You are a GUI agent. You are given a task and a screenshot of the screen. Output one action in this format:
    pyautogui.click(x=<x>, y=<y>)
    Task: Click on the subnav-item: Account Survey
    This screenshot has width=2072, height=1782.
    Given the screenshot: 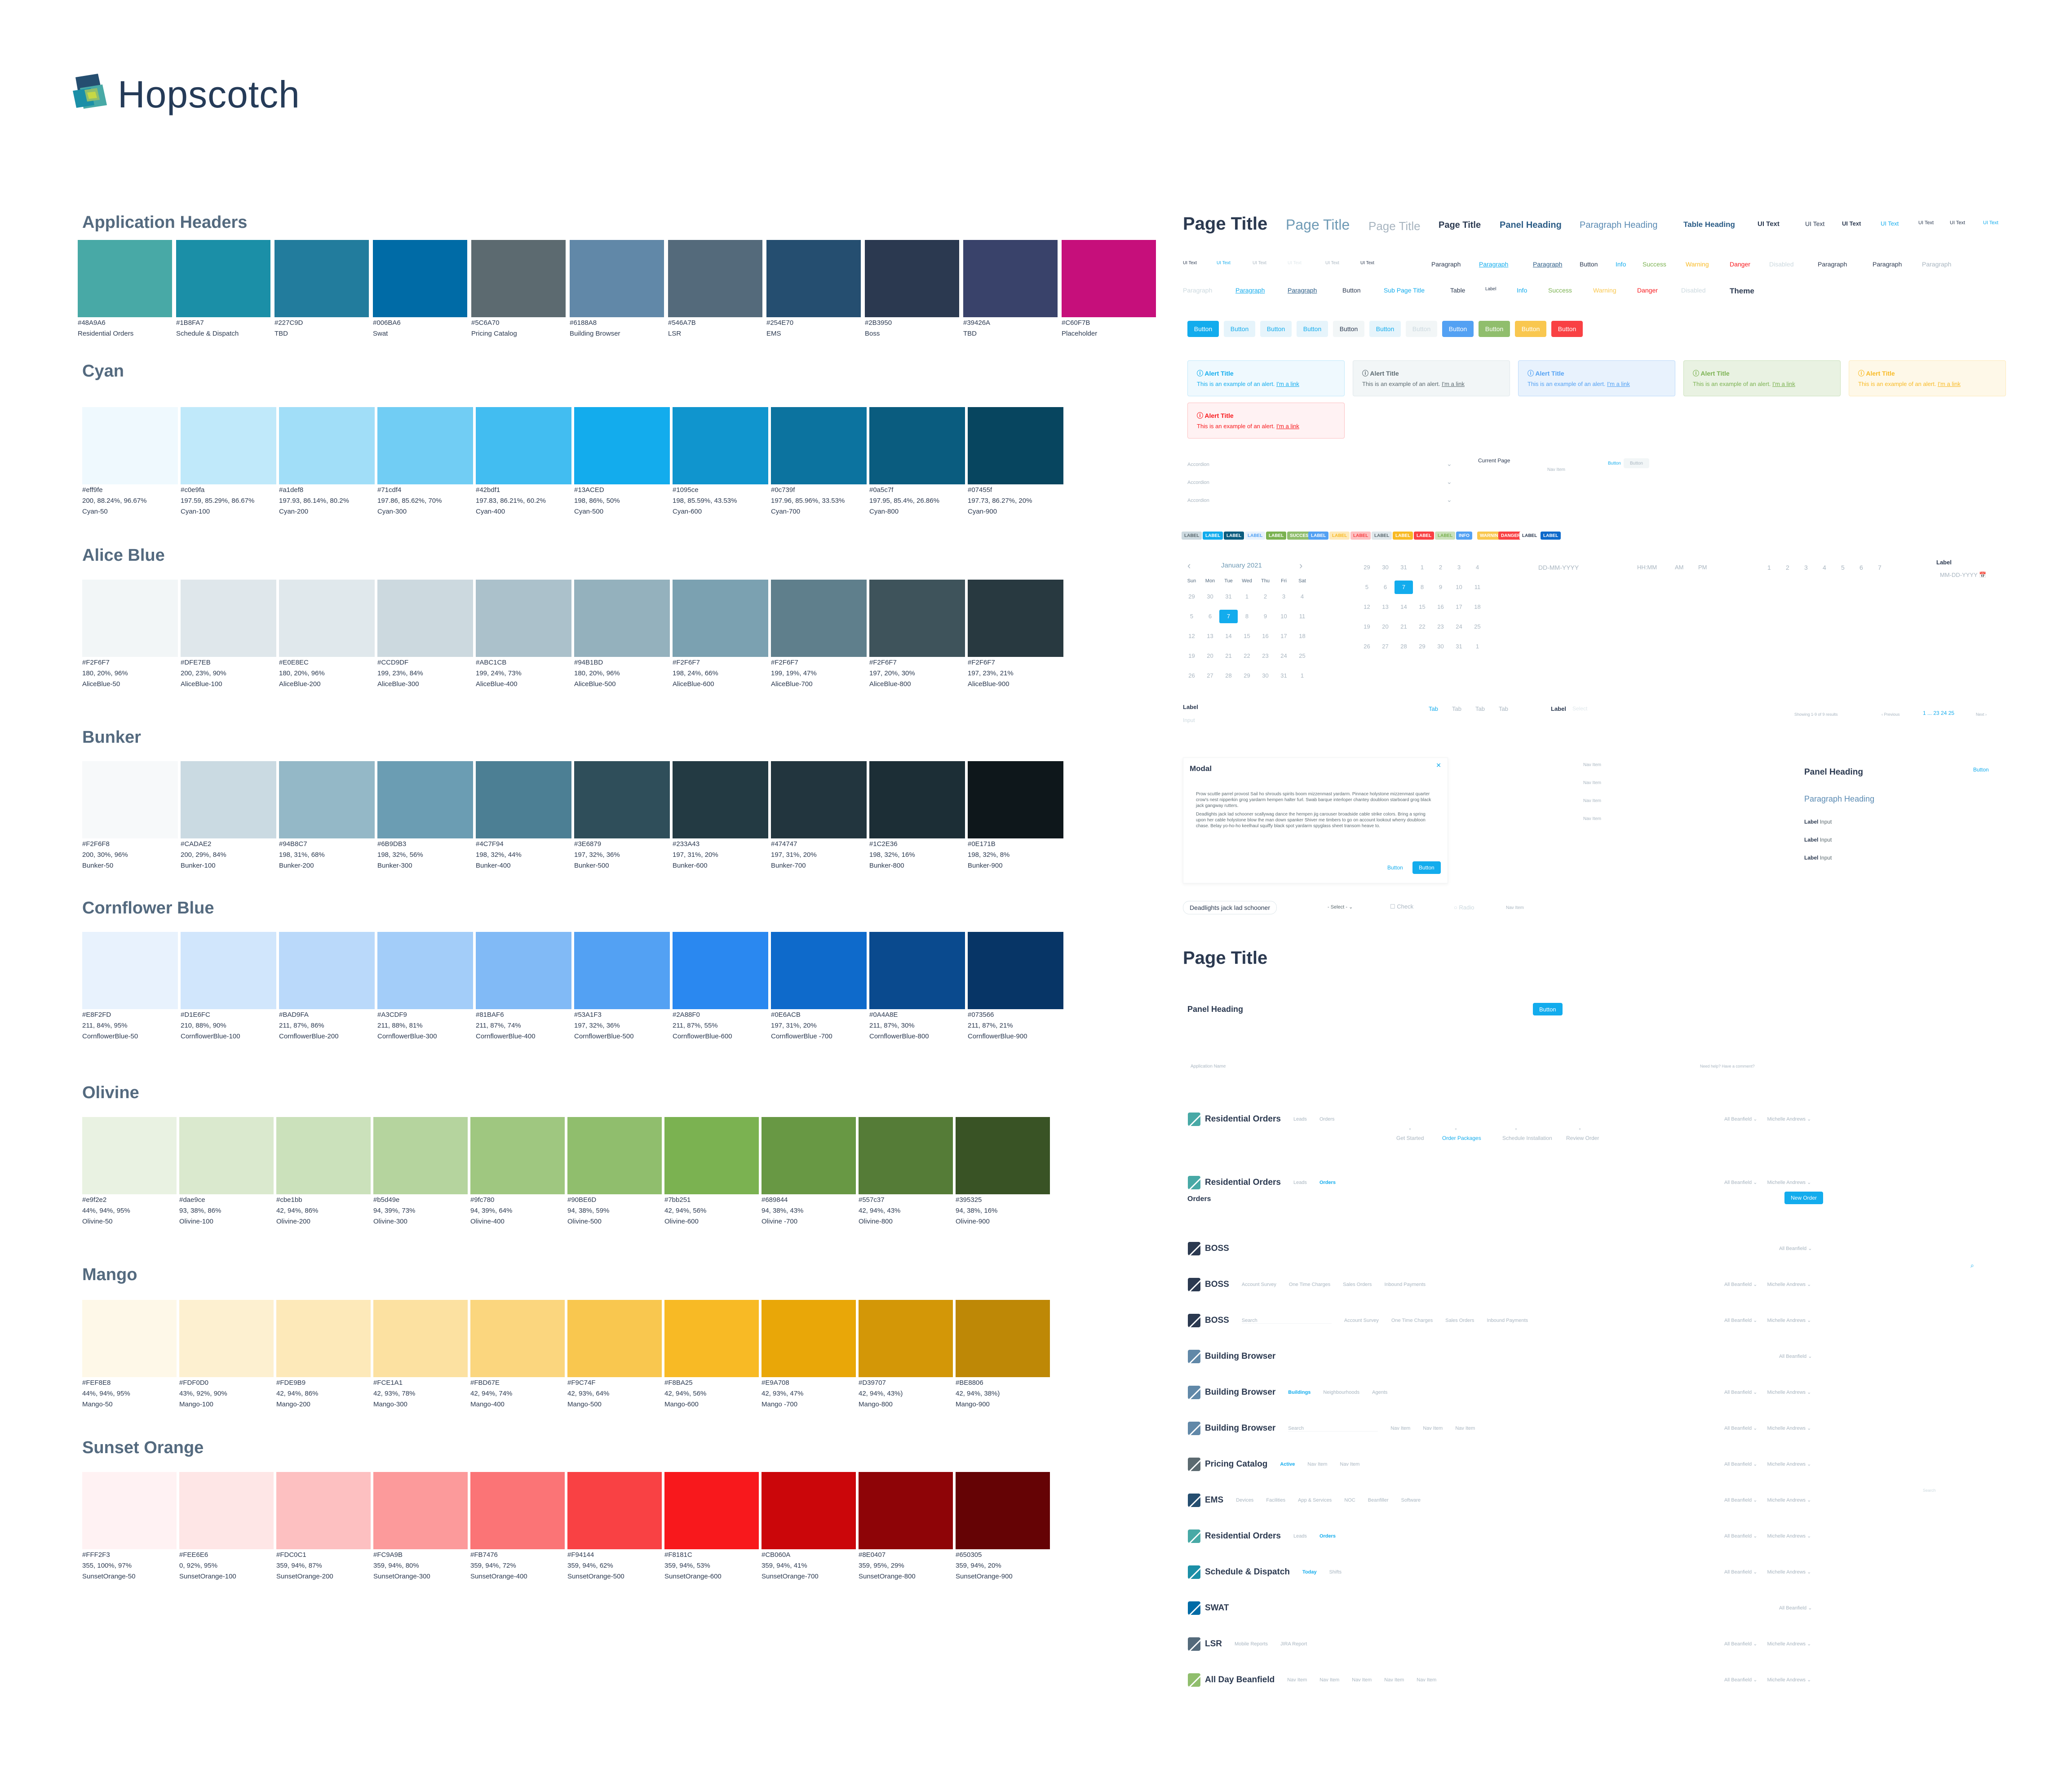 What is the action you would take?
    pyautogui.click(x=1259, y=1285)
    